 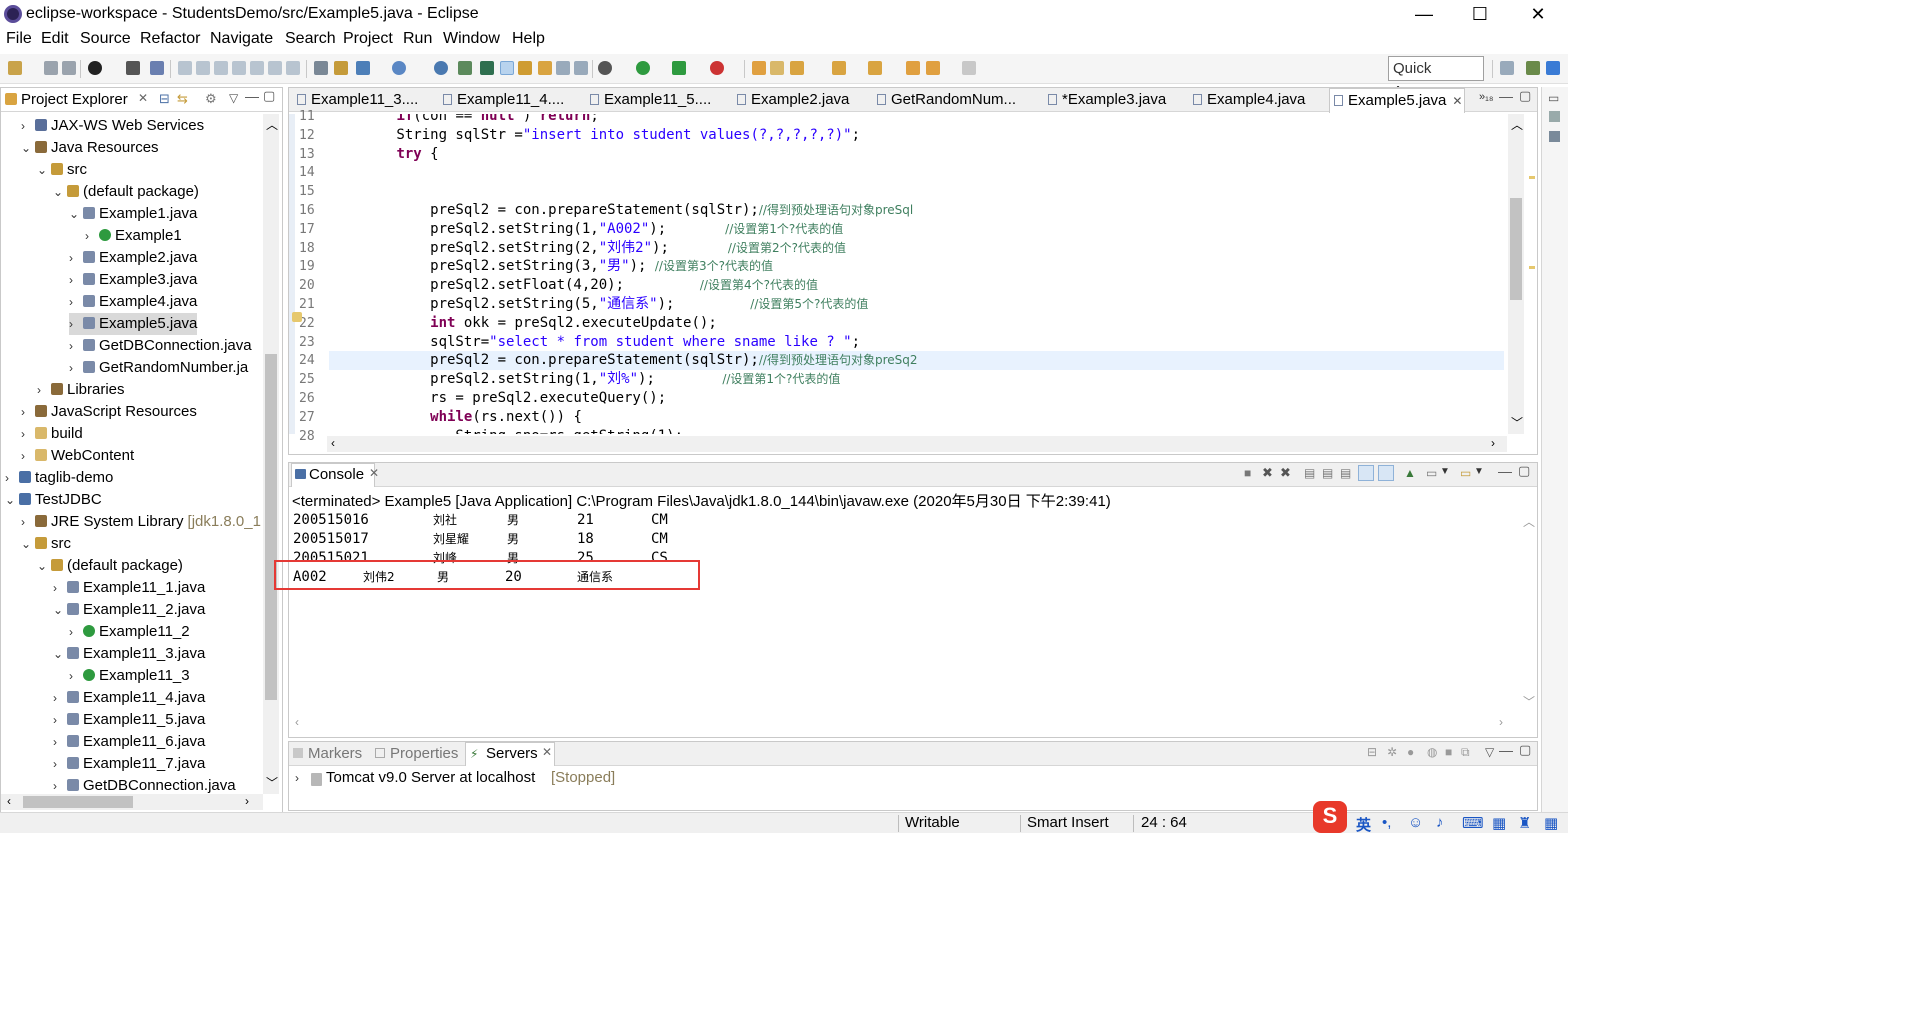 I want to click on console-tab-label: Console, so click(x=336, y=474).